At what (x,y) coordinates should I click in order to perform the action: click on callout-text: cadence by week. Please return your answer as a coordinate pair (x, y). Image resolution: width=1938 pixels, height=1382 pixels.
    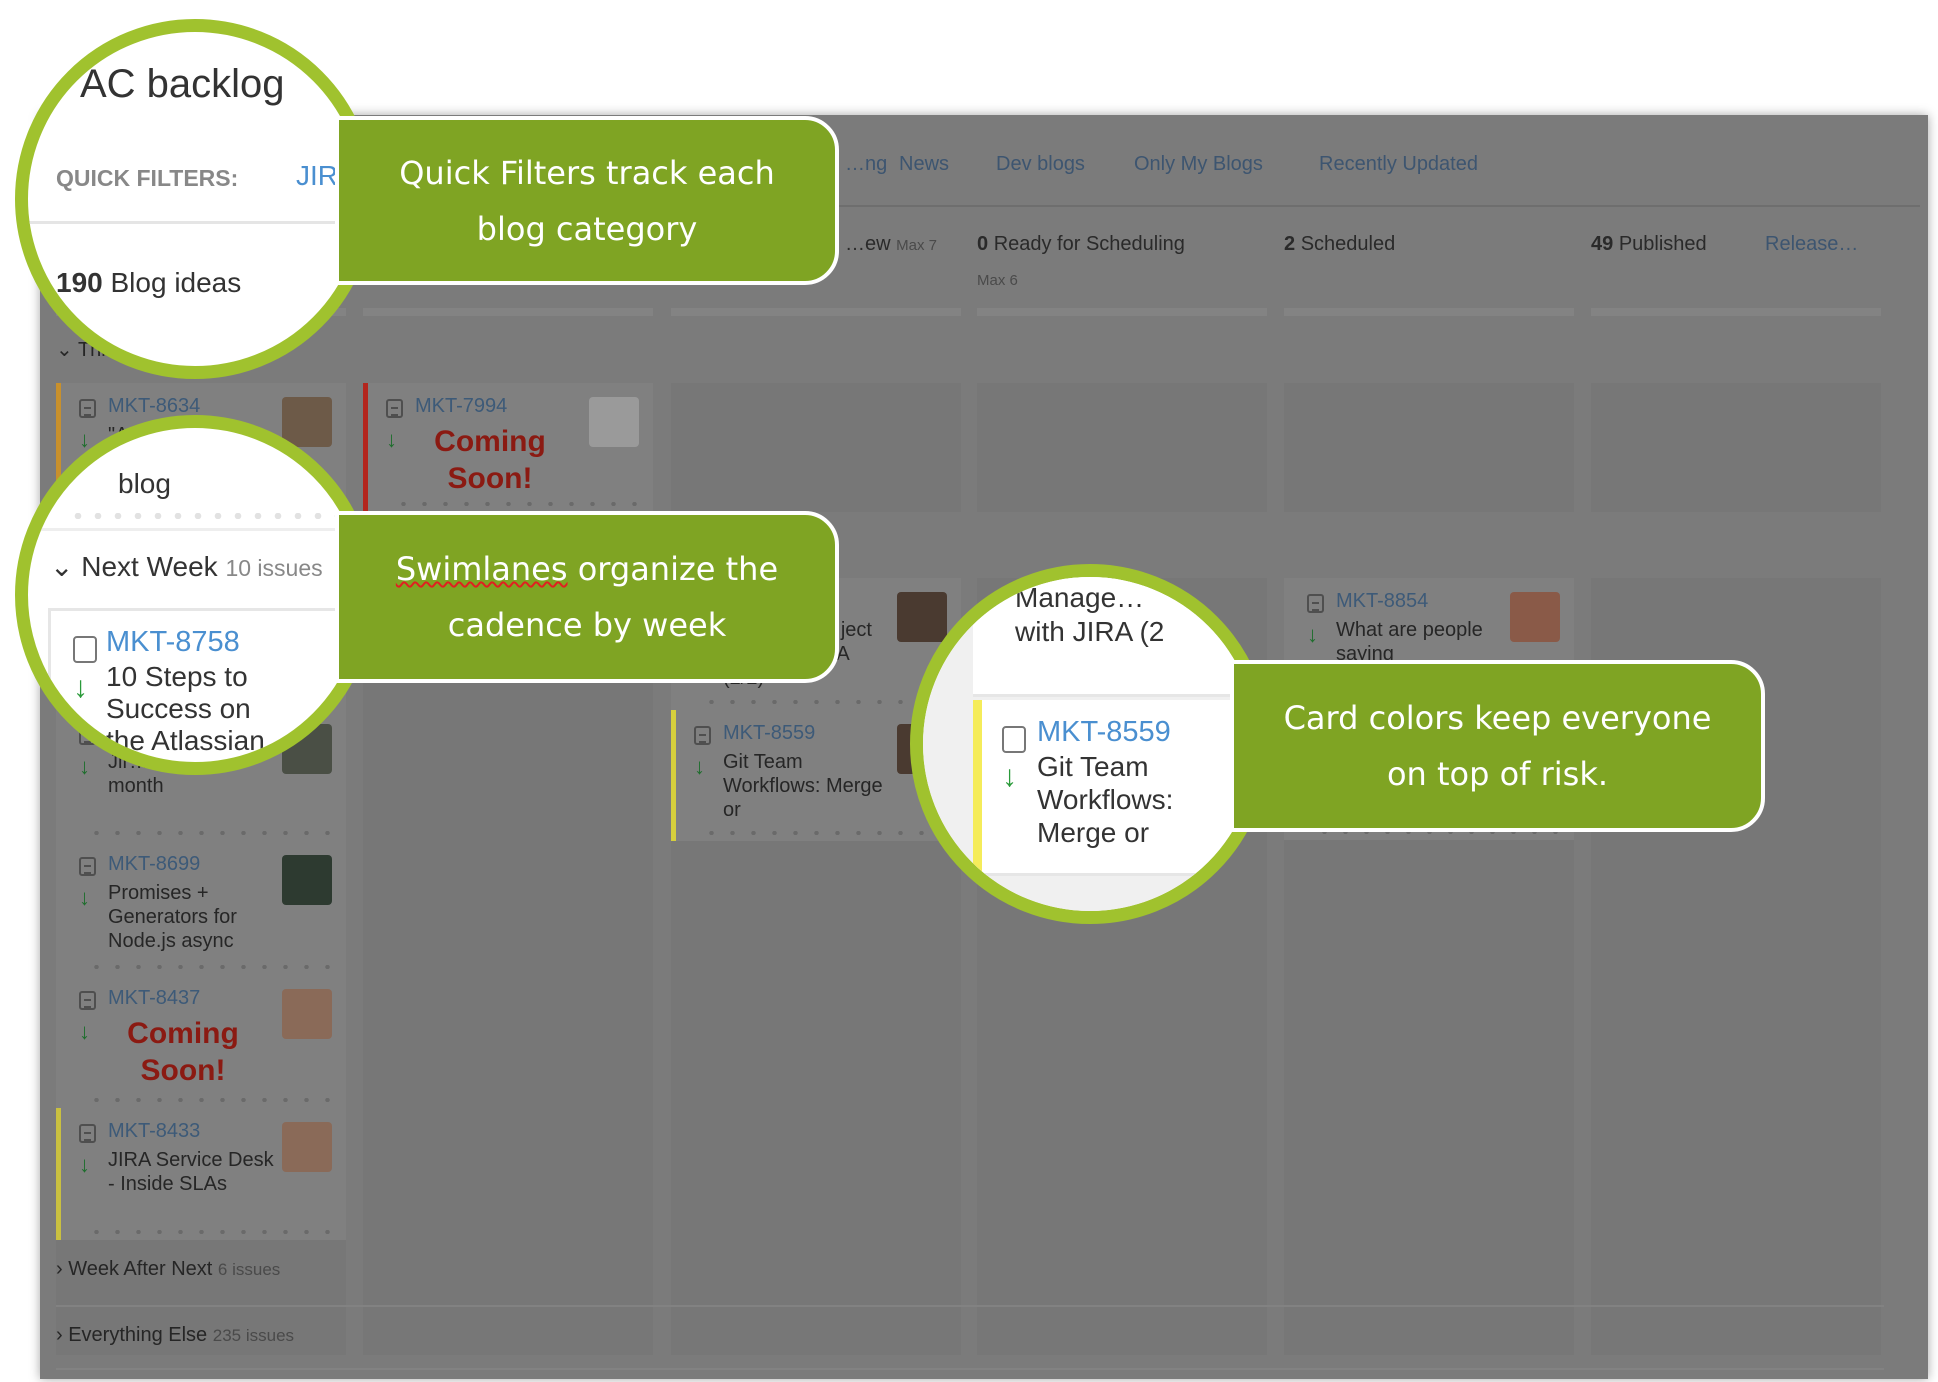
    Looking at the image, I should click on (587, 625).